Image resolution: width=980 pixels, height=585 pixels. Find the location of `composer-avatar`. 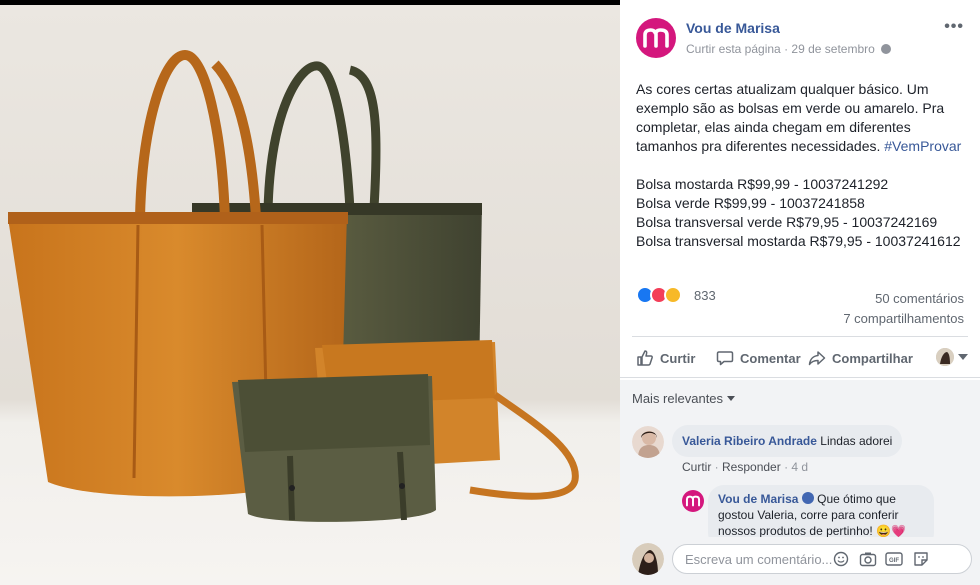

composer-avatar is located at coordinates (648, 559).